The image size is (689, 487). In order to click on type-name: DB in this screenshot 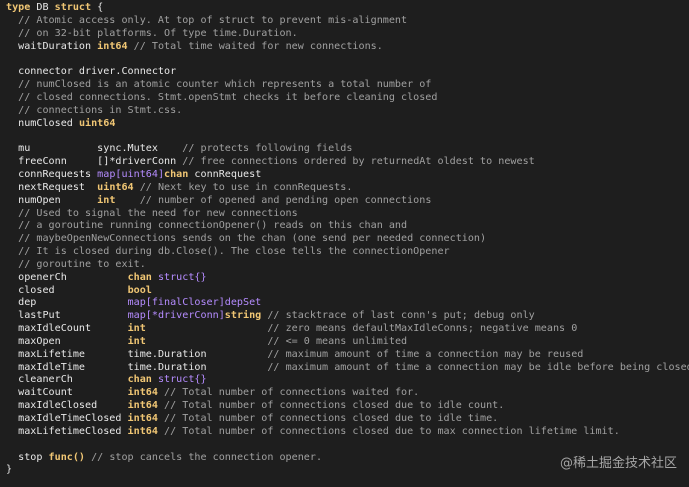, I will do `click(42, 7)`.